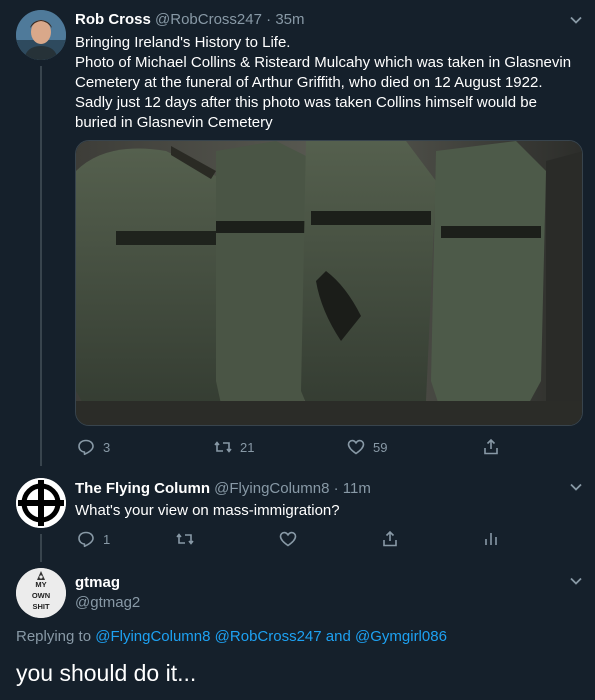  I want to click on tweet1-reply-count: 3, so click(107, 447).